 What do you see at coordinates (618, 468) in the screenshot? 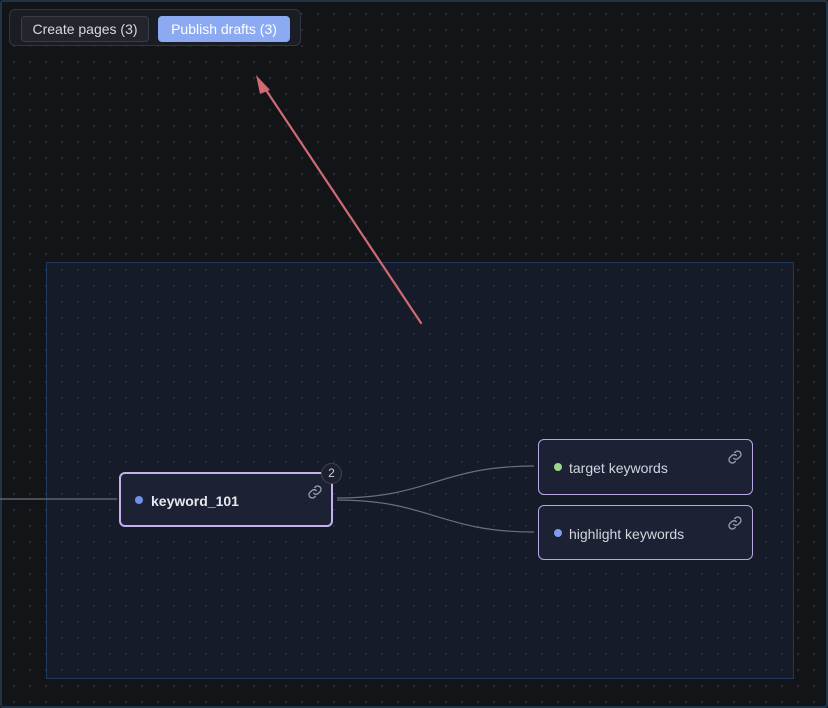
I see `node-label: target keywords` at bounding box center [618, 468].